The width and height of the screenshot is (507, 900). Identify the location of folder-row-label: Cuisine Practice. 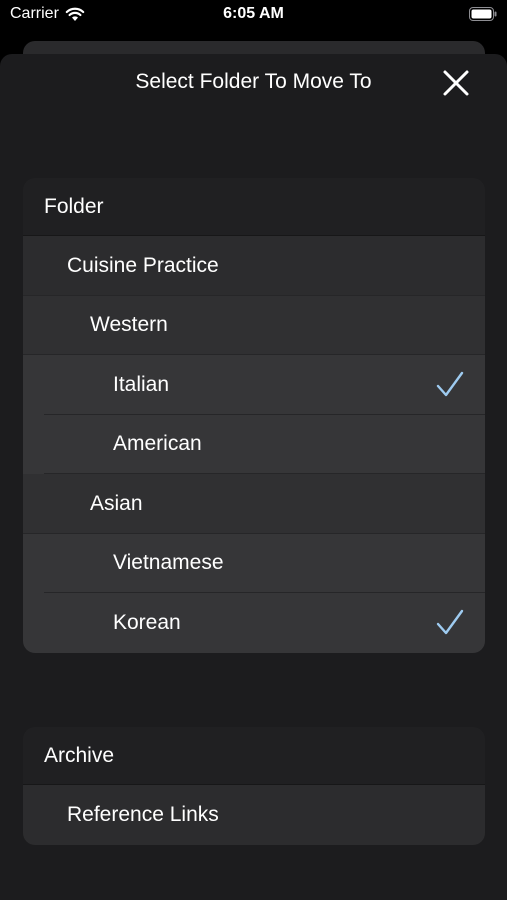
(143, 265).